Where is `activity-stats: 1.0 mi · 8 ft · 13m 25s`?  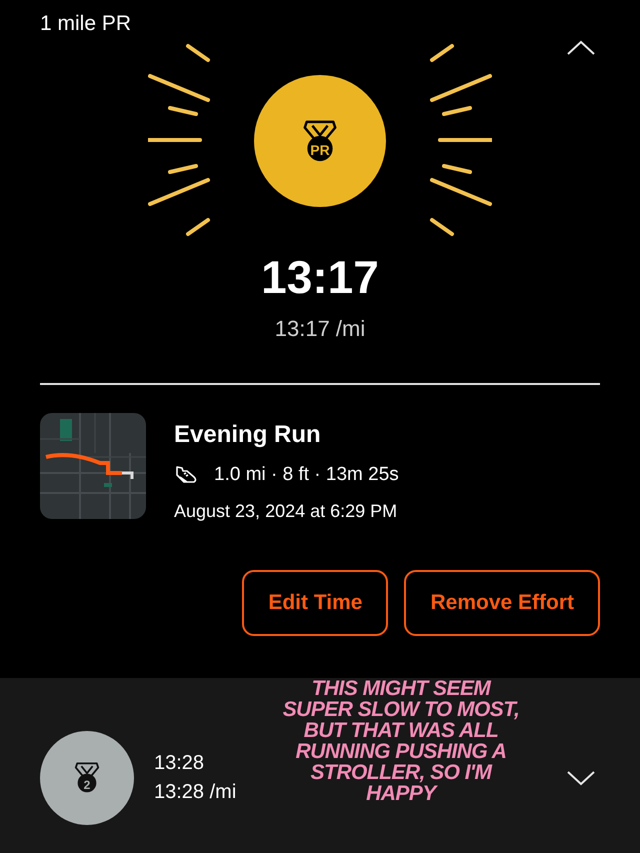
activity-stats: 1.0 mi · 8 ft · 13m 25s is located at coordinates (306, 475).